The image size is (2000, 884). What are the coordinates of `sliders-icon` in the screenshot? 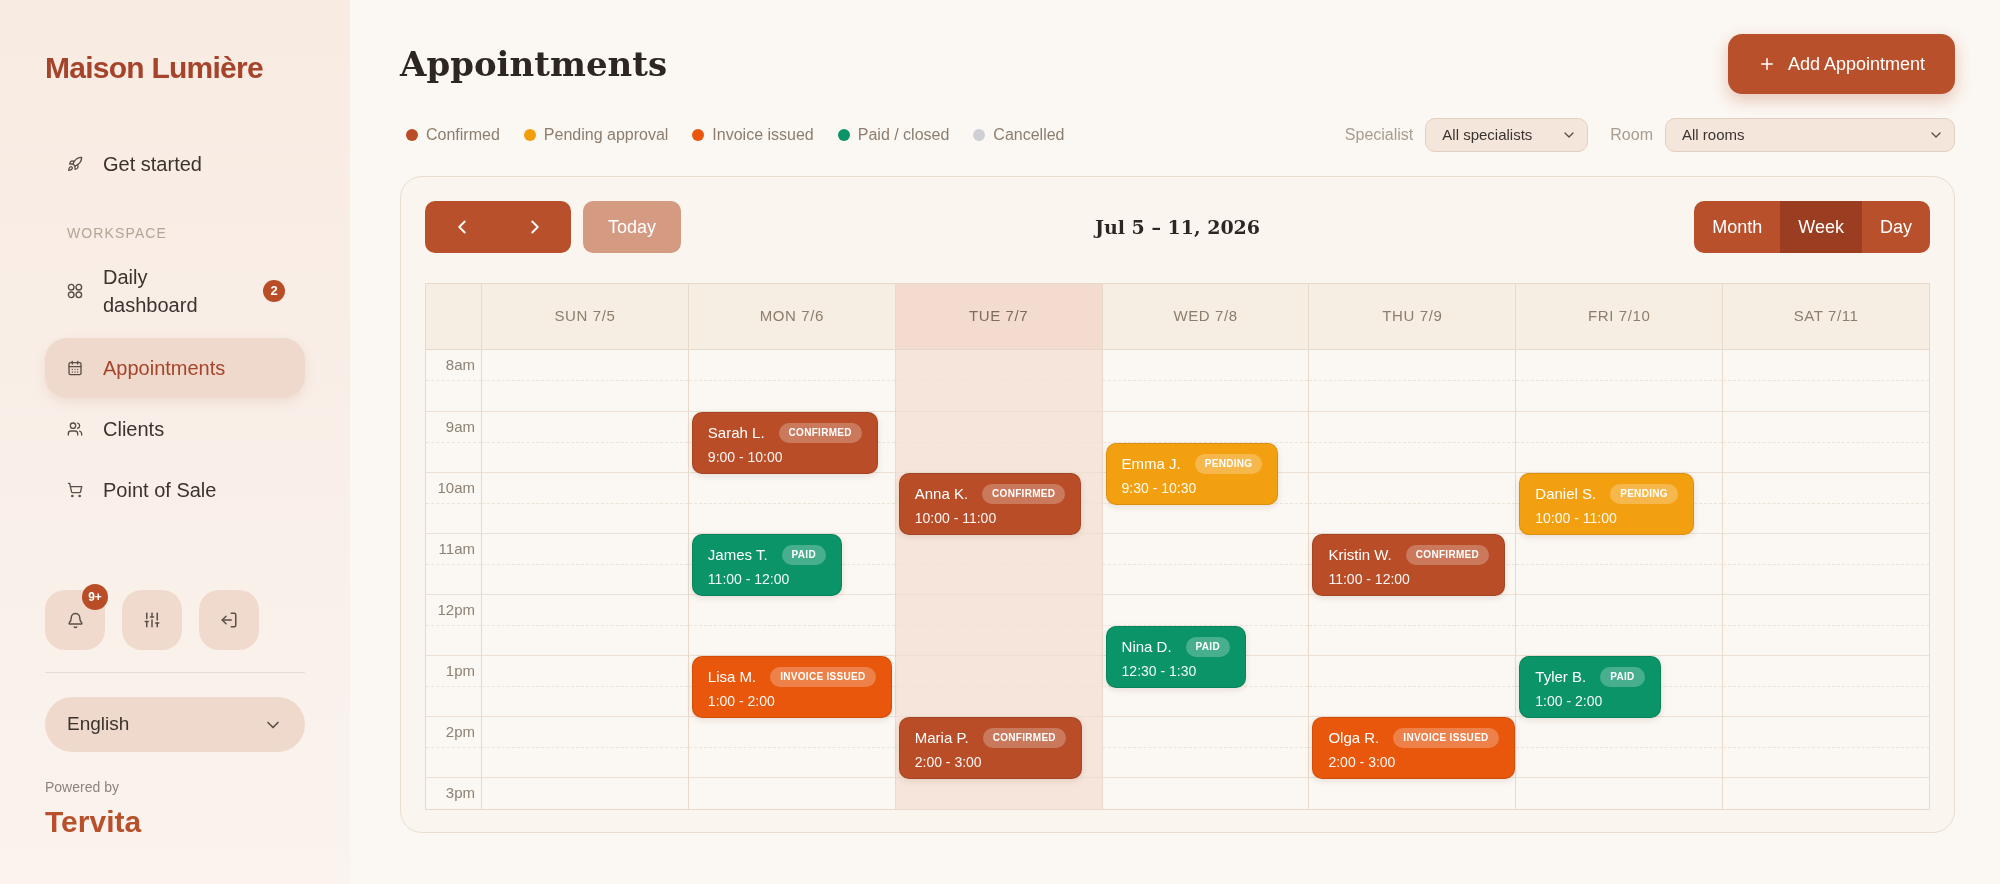 It's located at (152, 620).